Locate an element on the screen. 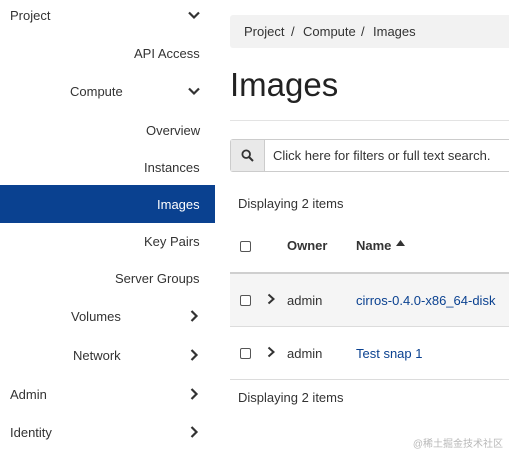  sidebar-item-volumes: Volumes is located at coordinates (107, 316).